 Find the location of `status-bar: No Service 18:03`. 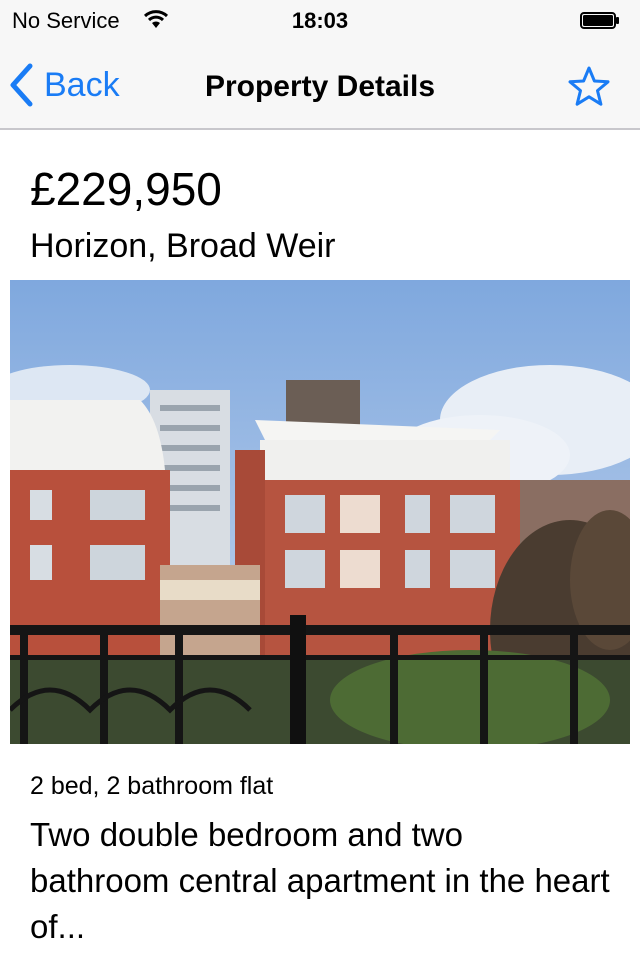

status-bar: No Service 18:03 is located at coordinates (320, 20).